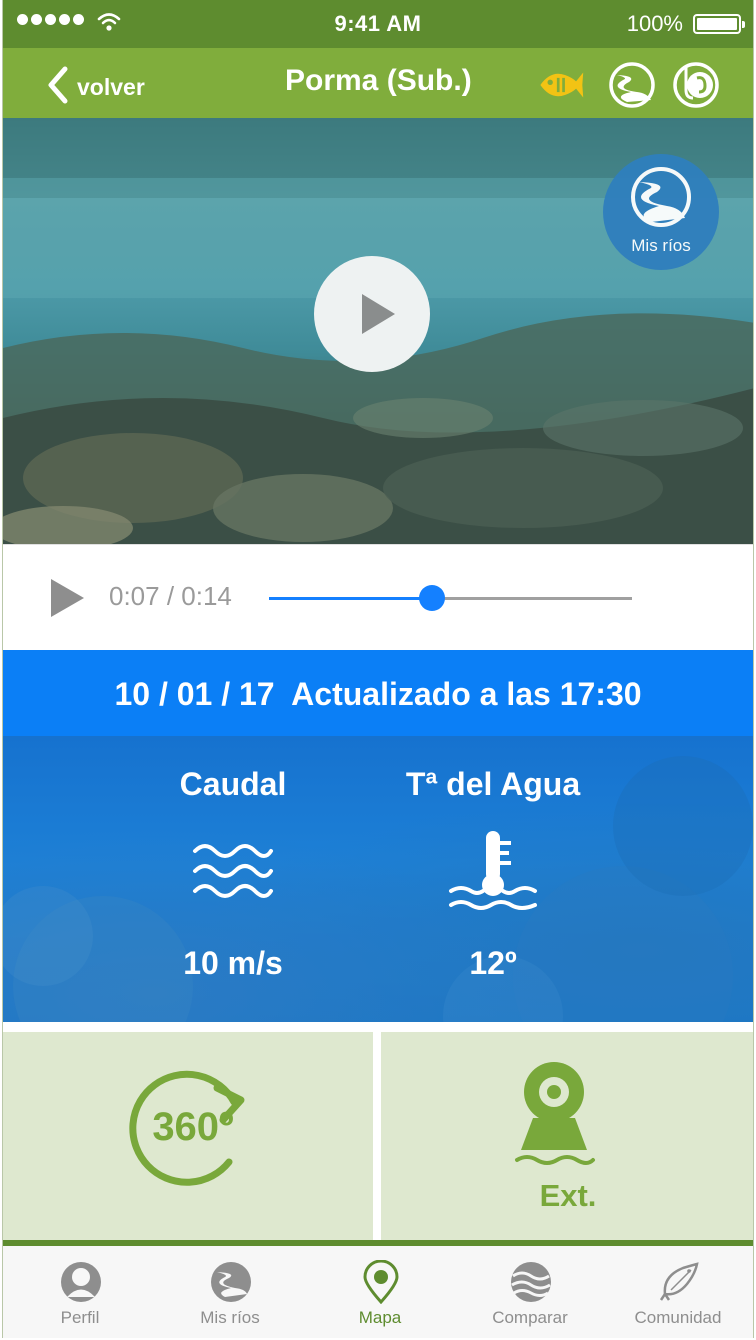 The height and width of the screenshot is (1340, 756). Describe the element at coordinates (378, 80) in the screenshot. I see `page-title: Porma (Sub.)` at that location.